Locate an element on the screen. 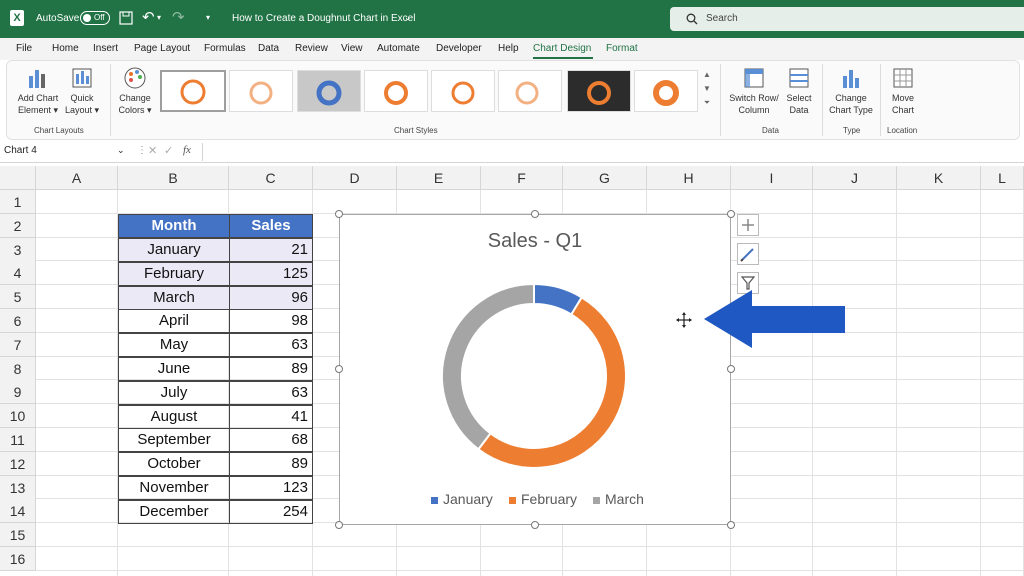  column-header-j: J is located at coordinates (855, 178).